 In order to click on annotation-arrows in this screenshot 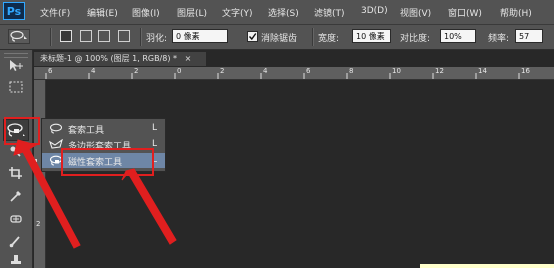, I will do `click(95, 194)`.